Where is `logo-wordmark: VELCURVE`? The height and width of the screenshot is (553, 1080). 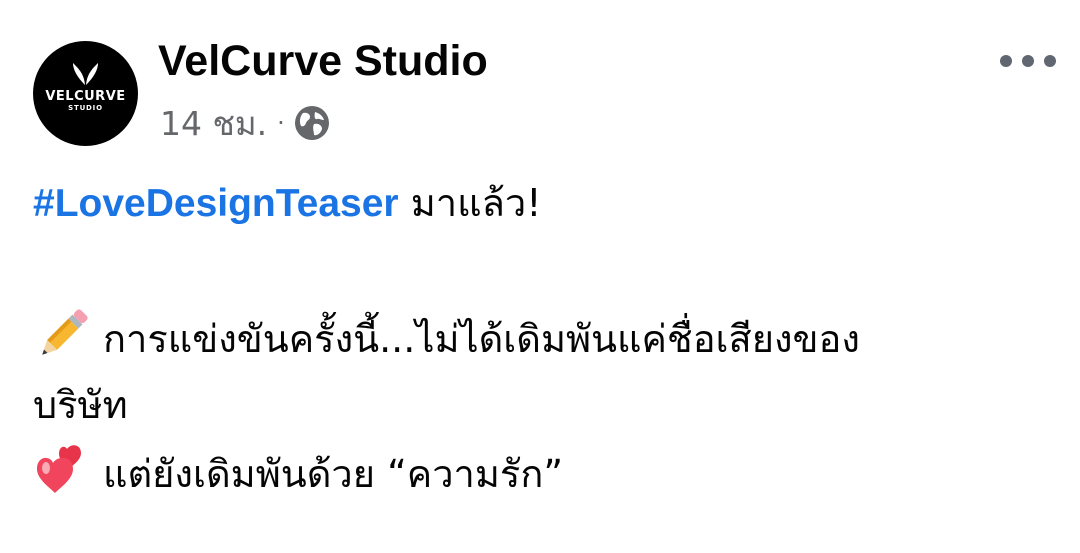 logo-wordmark: VELCURVE is located at coordinates (85, 96).